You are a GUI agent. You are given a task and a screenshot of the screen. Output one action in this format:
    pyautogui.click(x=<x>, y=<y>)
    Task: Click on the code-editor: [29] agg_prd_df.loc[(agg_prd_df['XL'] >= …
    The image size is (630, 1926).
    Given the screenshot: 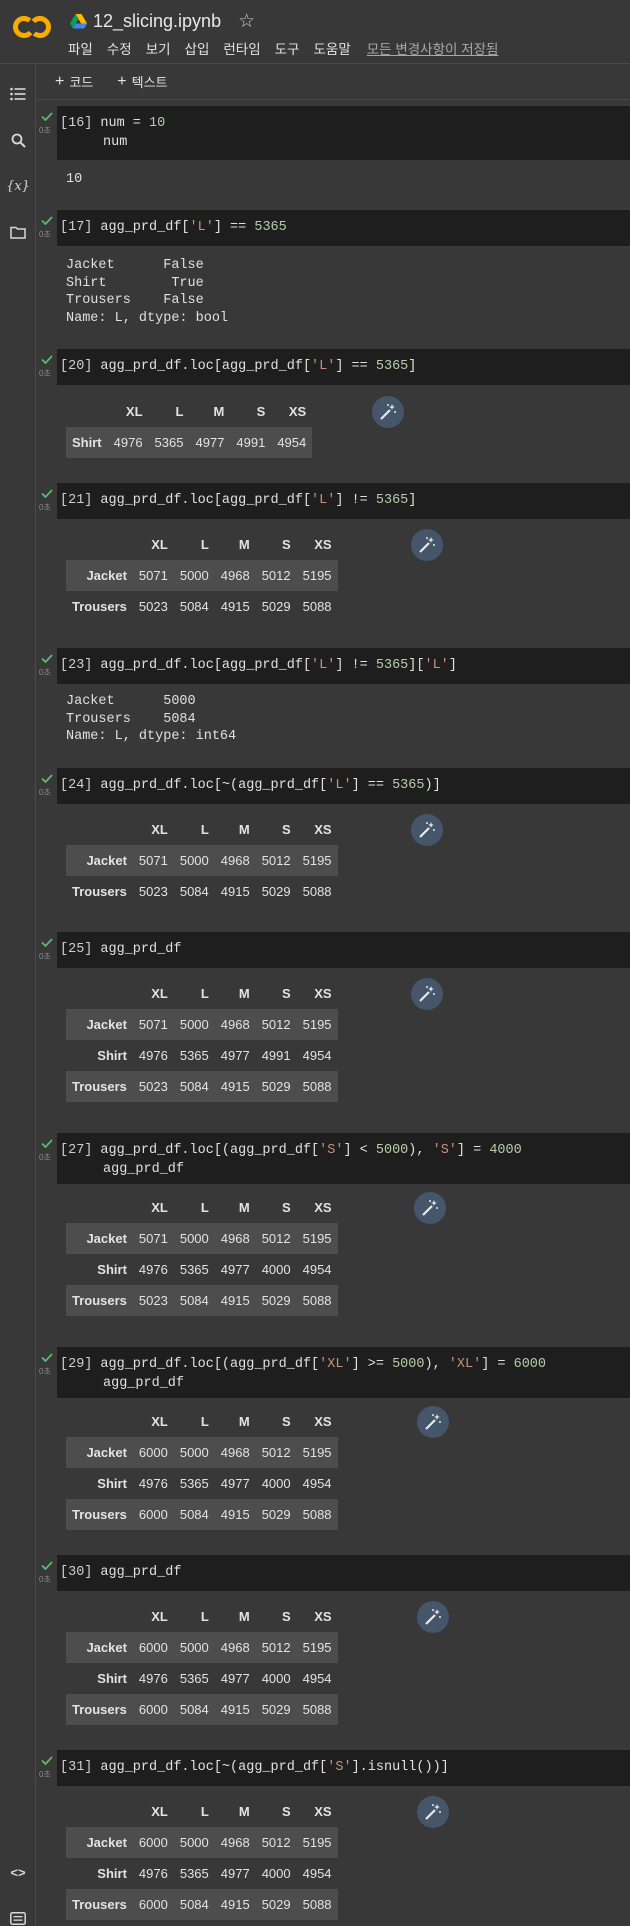 What is the action you would take?
    pyautogui.click(x=343, y=1372)
    